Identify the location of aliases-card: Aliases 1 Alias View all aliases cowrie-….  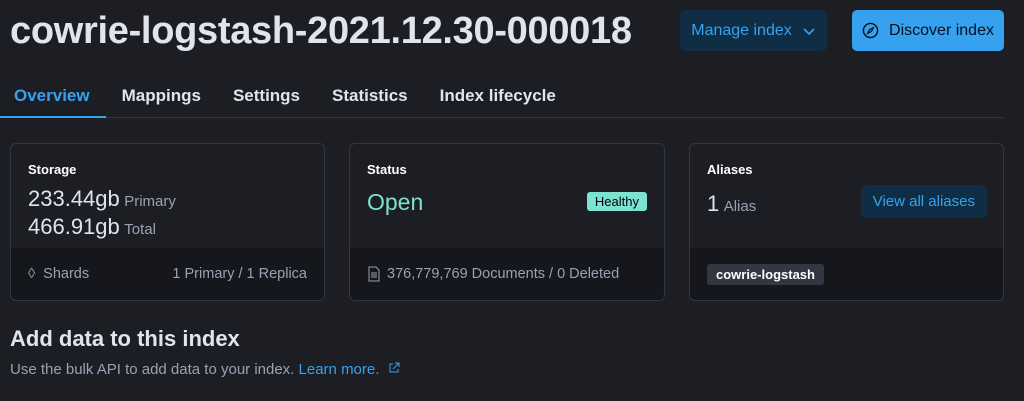
(846, 222).